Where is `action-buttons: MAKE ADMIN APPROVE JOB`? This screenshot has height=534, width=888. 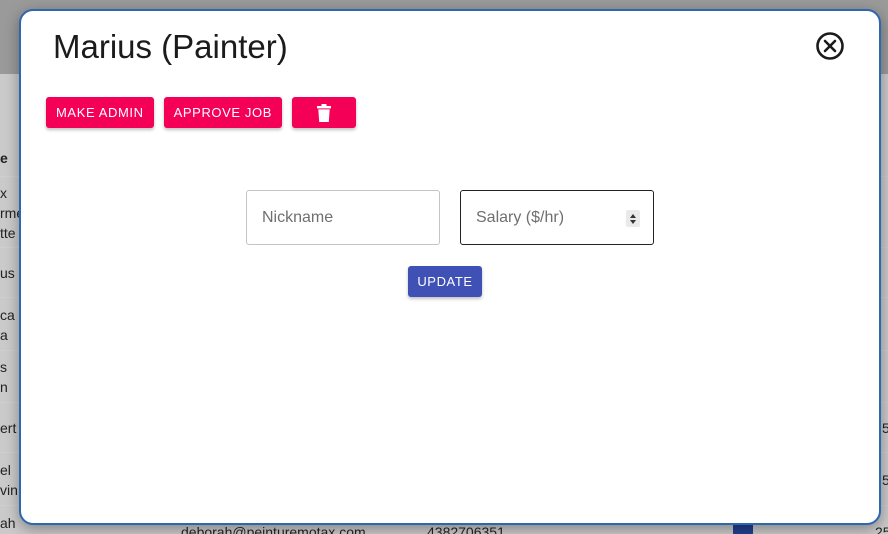
action-buttons: MAKE ADMIN APPROVE JOB is located at coordinates (201, 112).